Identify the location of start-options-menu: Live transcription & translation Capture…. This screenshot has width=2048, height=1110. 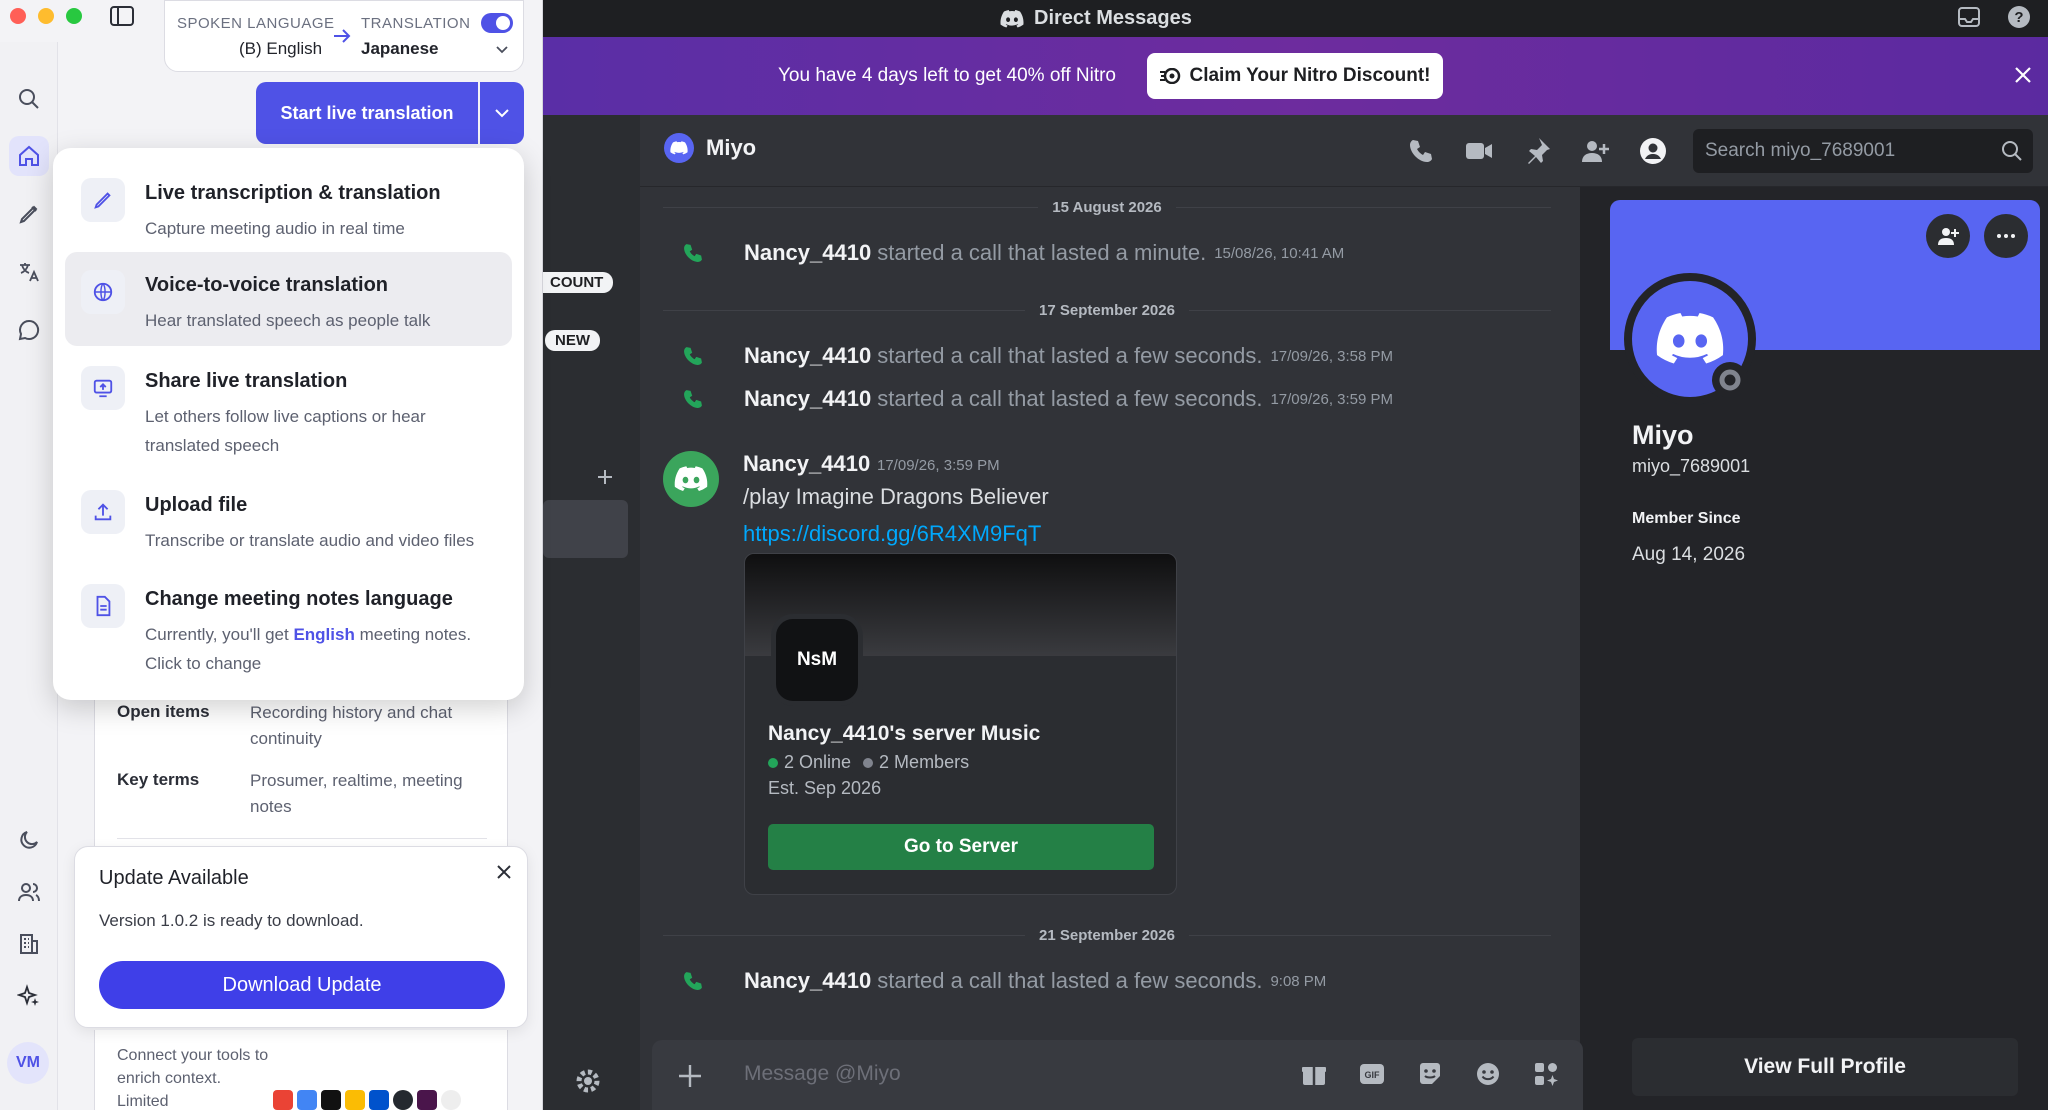
(288, 424).